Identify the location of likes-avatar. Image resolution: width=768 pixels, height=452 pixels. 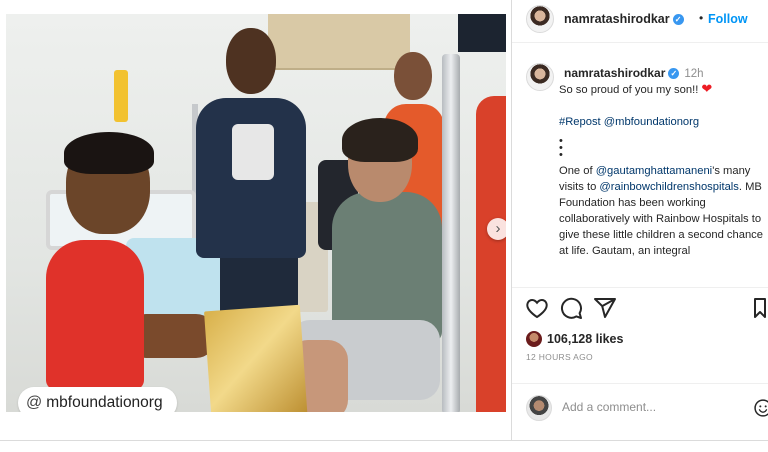
(534, 339).